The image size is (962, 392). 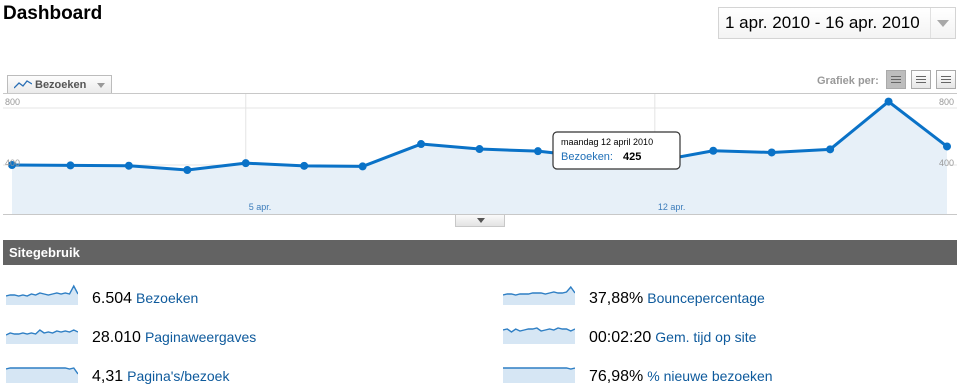 I want to click on site-usage-value: 76,98%% nieuwe bezoeken, so click(x=681, y=376).